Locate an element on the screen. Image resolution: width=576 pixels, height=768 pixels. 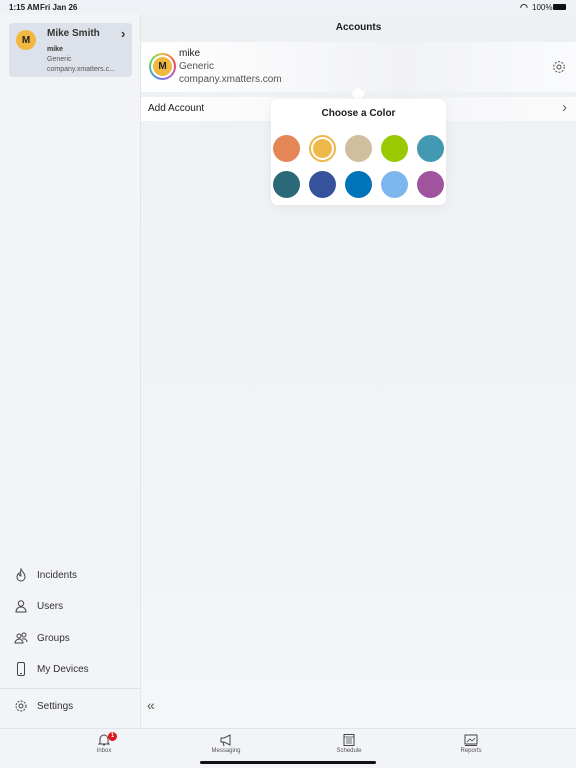
tab-label: Schedule is located at coordinates (349, 751).